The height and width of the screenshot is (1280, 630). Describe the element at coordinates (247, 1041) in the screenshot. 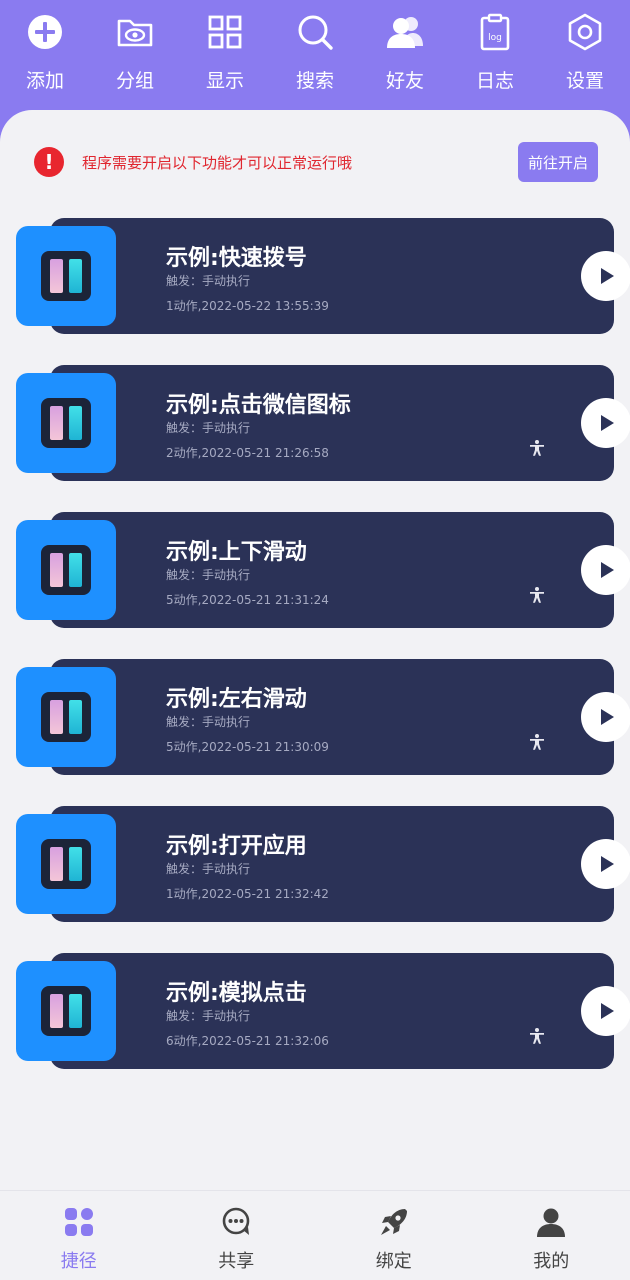

I see `card-meta: 6动作,2022-05-21 21:32:06` at that location.